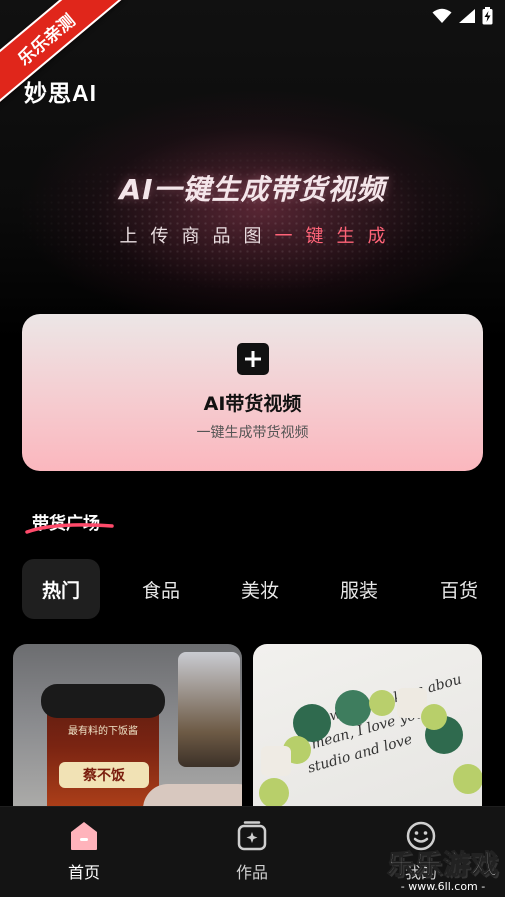 The width and height of the screenshot is (505, 897). I want to click on nav-works: 作品, so click(252, 852).